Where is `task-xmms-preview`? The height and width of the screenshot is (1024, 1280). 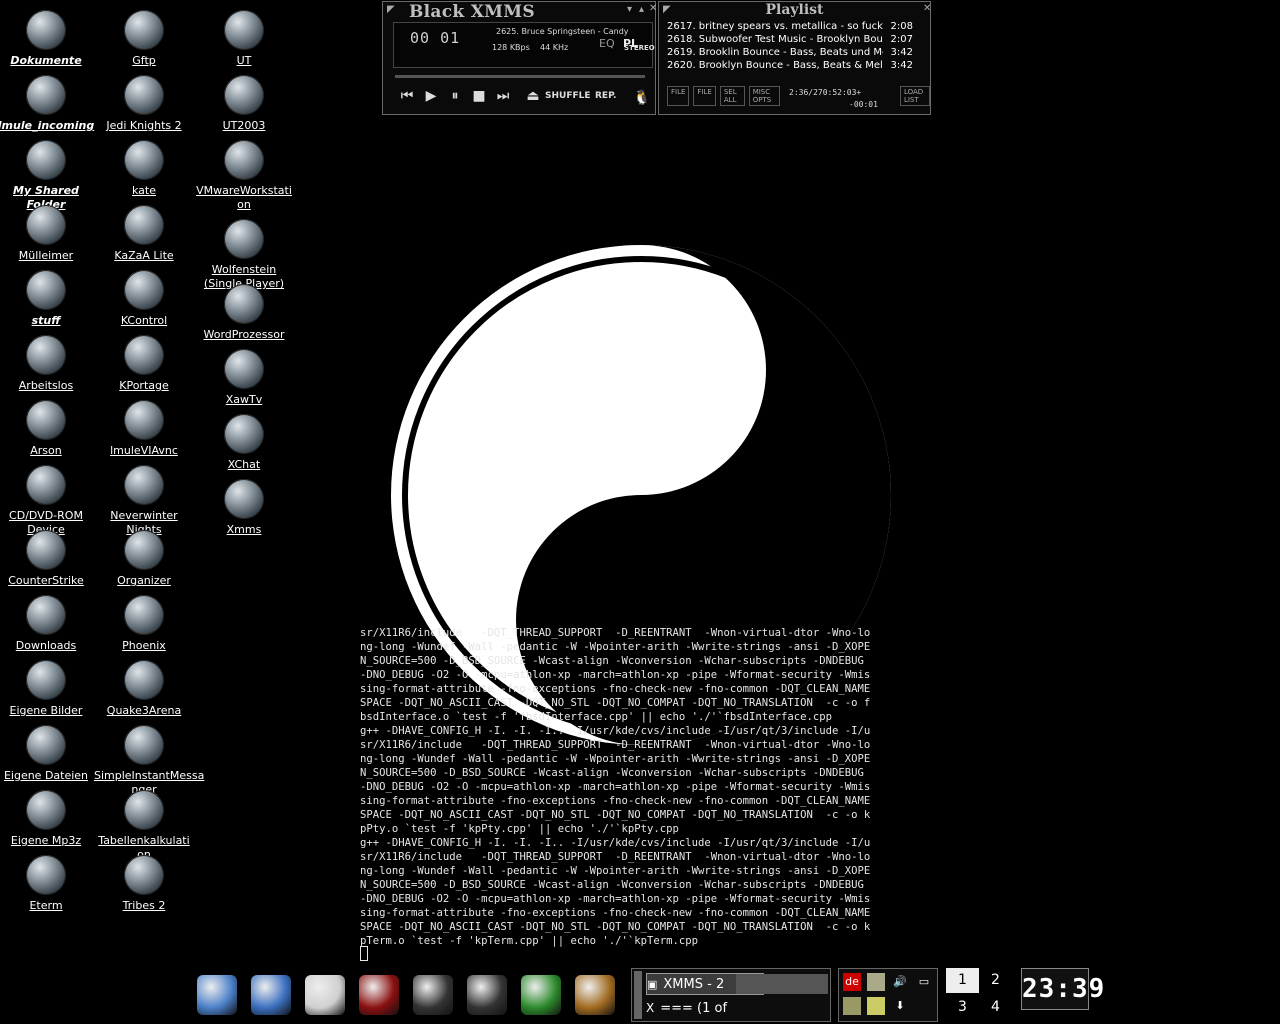
task-xmms-preview is located at coordinates (782, 984).